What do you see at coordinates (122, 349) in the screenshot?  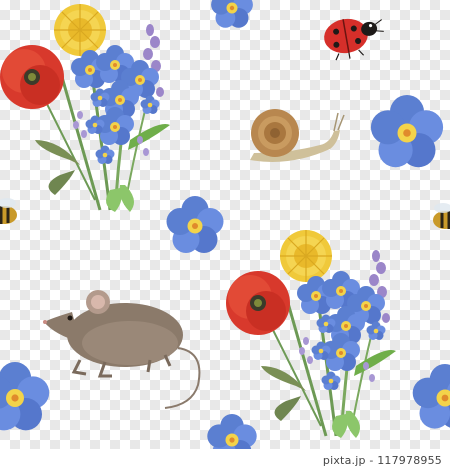 I see `mouse-icon` at bounding box center [122, 349].